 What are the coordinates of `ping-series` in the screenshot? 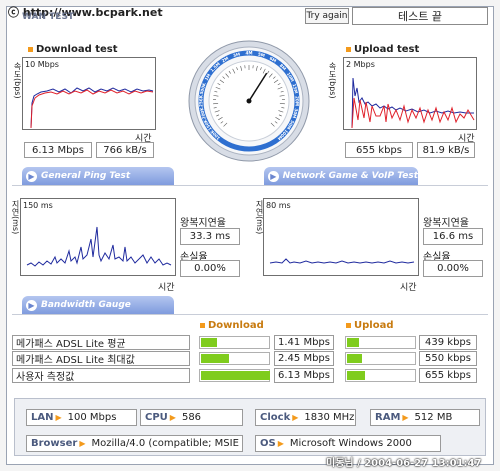 It's located at (99, 246).